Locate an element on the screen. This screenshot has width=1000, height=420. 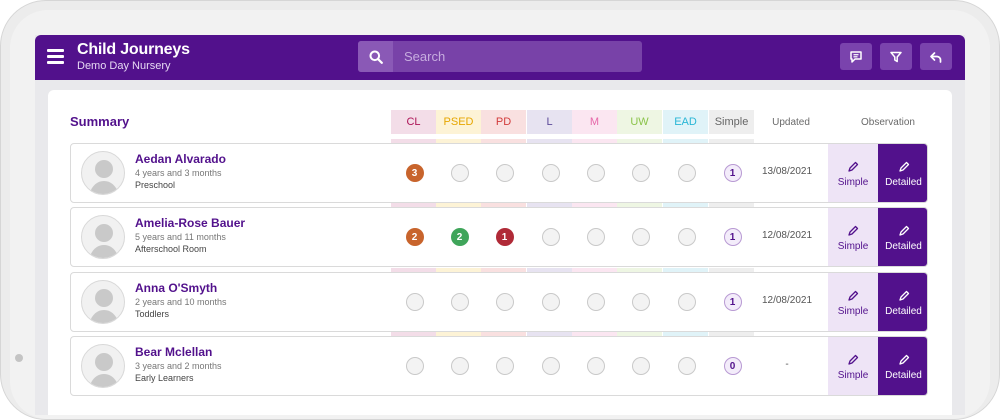
simple-count-badge: 0 is located at coordinates (732, 366).